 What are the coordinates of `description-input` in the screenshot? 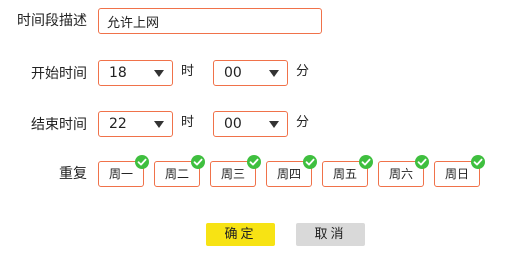 It's located at (210, 21).